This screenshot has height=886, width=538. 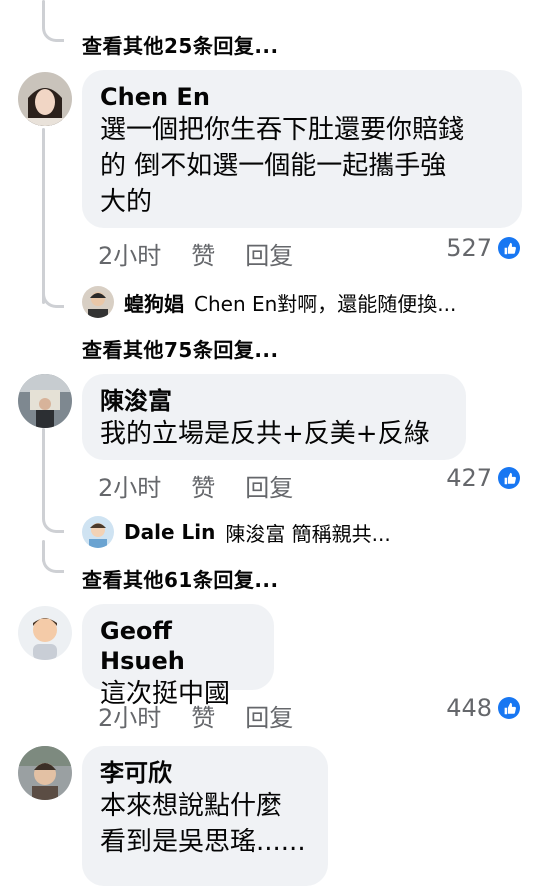 What do you see at coordinates (205, 773) in the screenshot?
I see `comment-author: 李可欣` at bounding box center [205, 773].